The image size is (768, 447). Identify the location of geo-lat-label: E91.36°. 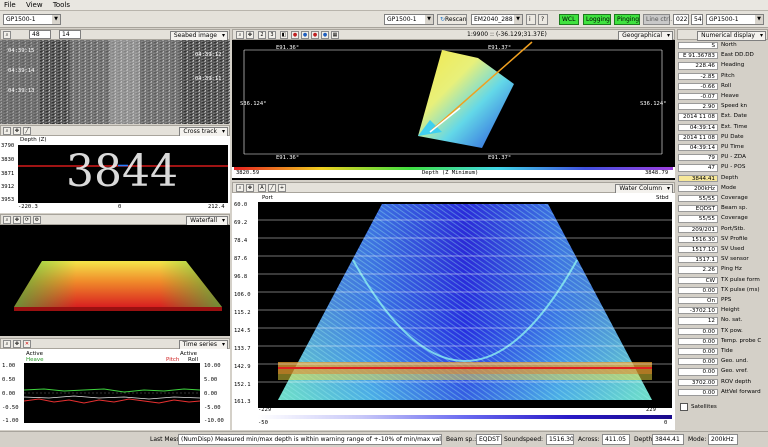
(288, 48).